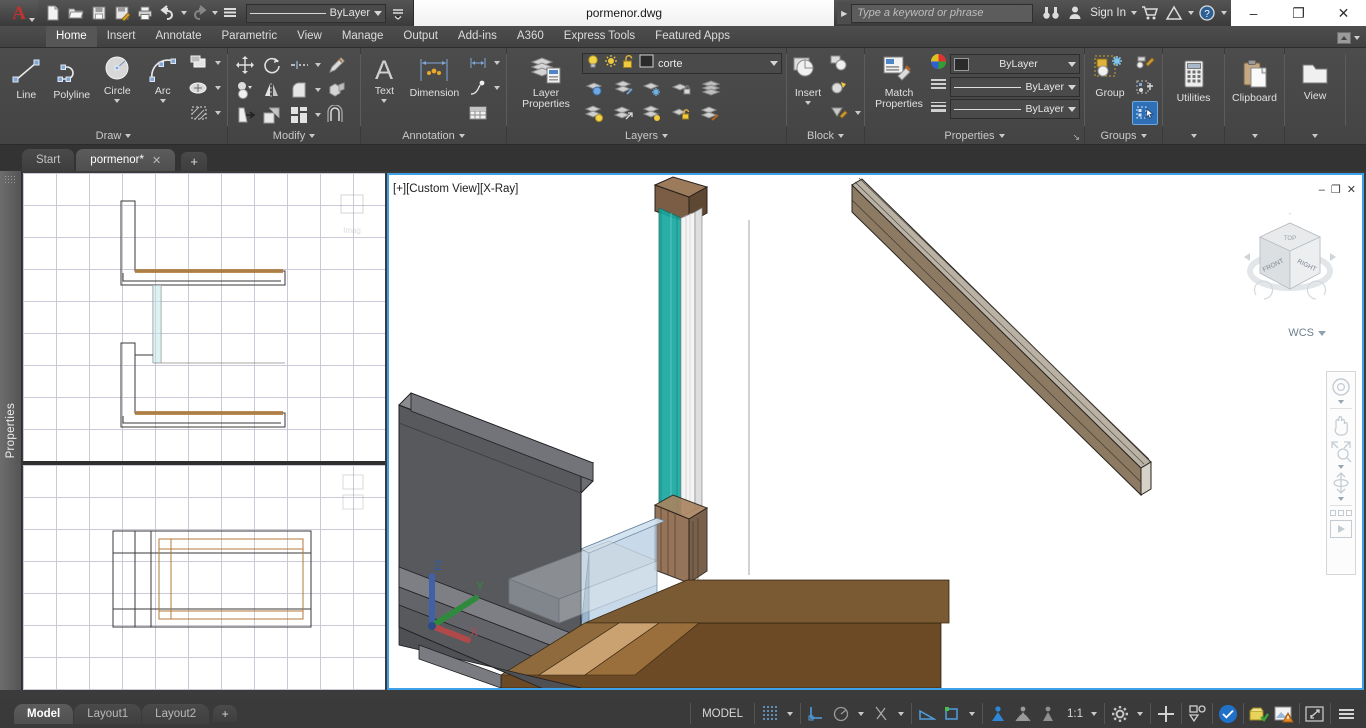 The width and height of the screenshot is (1366, 728). Describe the element at coordinates (711, 88) in the screenshot. I see `layer-current-icon` at that location.